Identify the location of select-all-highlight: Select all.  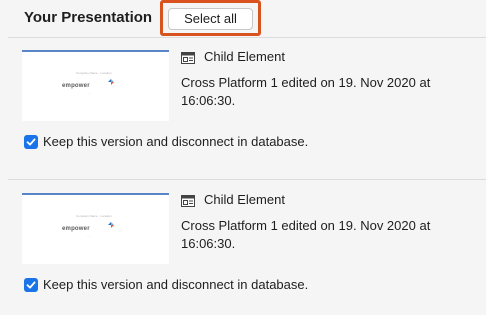
(210, 18).